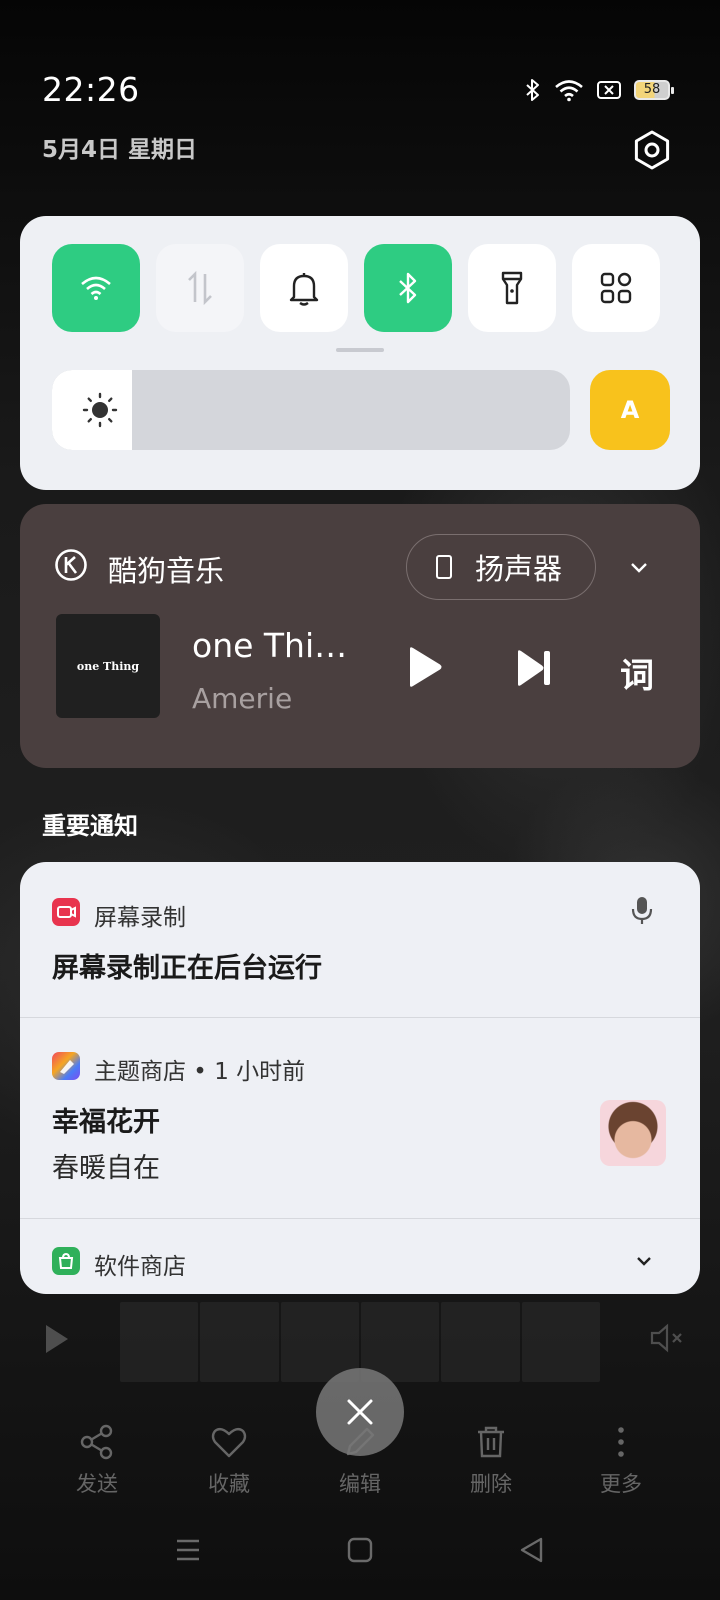 The image size is (720, 1600). Describe the element at coordinates (621, 1442) in the screenshot. I see `more-vertical-icon` at that location.